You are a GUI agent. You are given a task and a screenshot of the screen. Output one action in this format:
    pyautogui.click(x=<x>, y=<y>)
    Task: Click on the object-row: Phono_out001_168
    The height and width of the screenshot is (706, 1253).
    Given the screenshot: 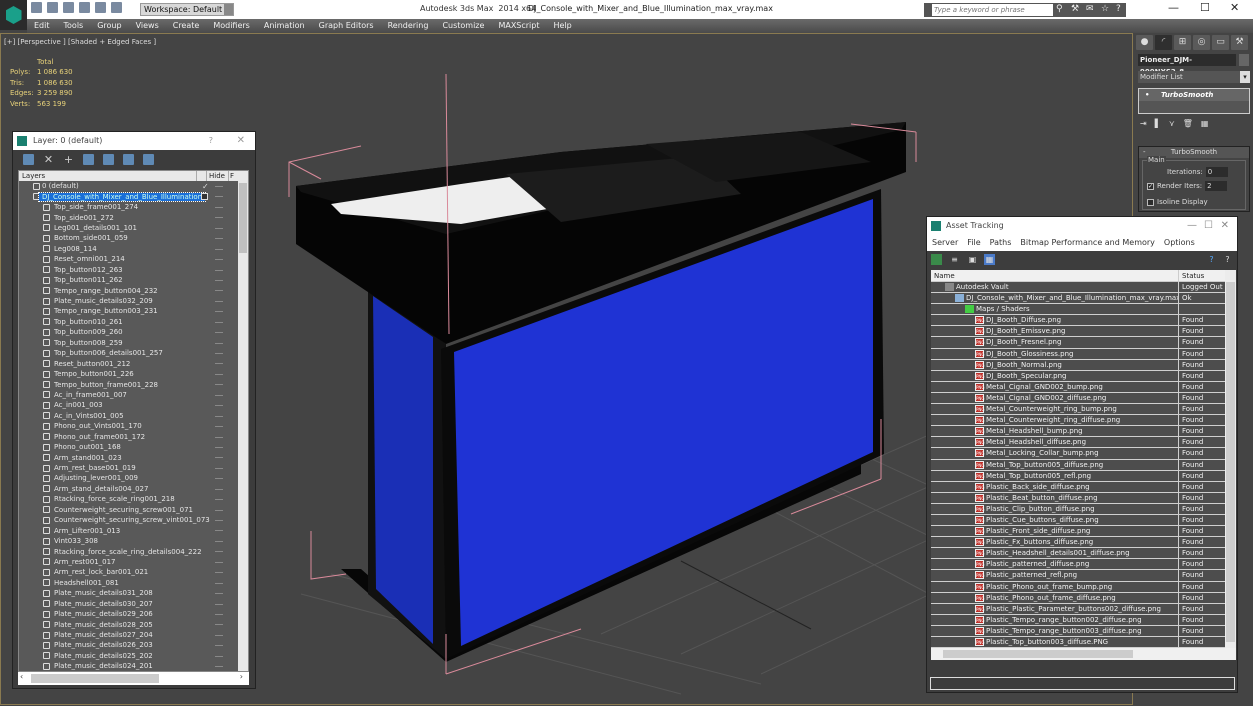 What is the action you would take?
    pyautogui.click(x=133, y=447)
    